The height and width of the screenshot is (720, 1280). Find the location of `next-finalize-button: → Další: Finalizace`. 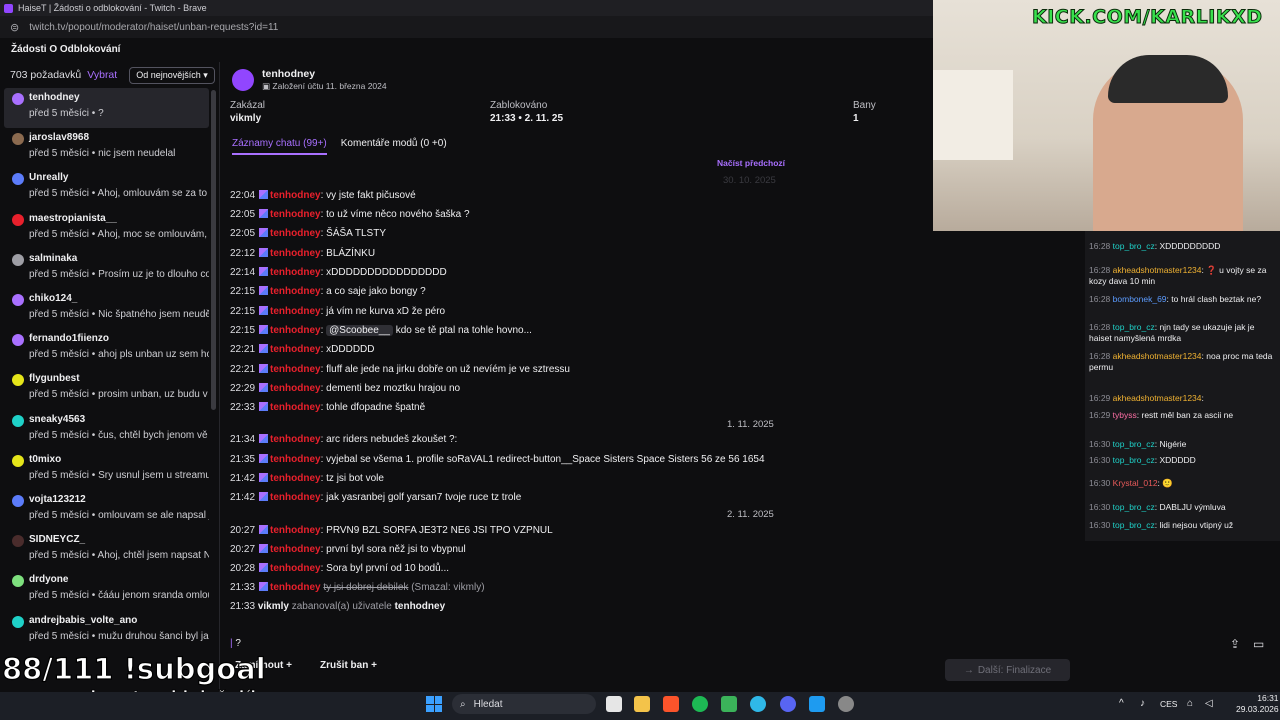

next-finalize-button: → Další: Finalizace is located at coordinates (1007, 670).